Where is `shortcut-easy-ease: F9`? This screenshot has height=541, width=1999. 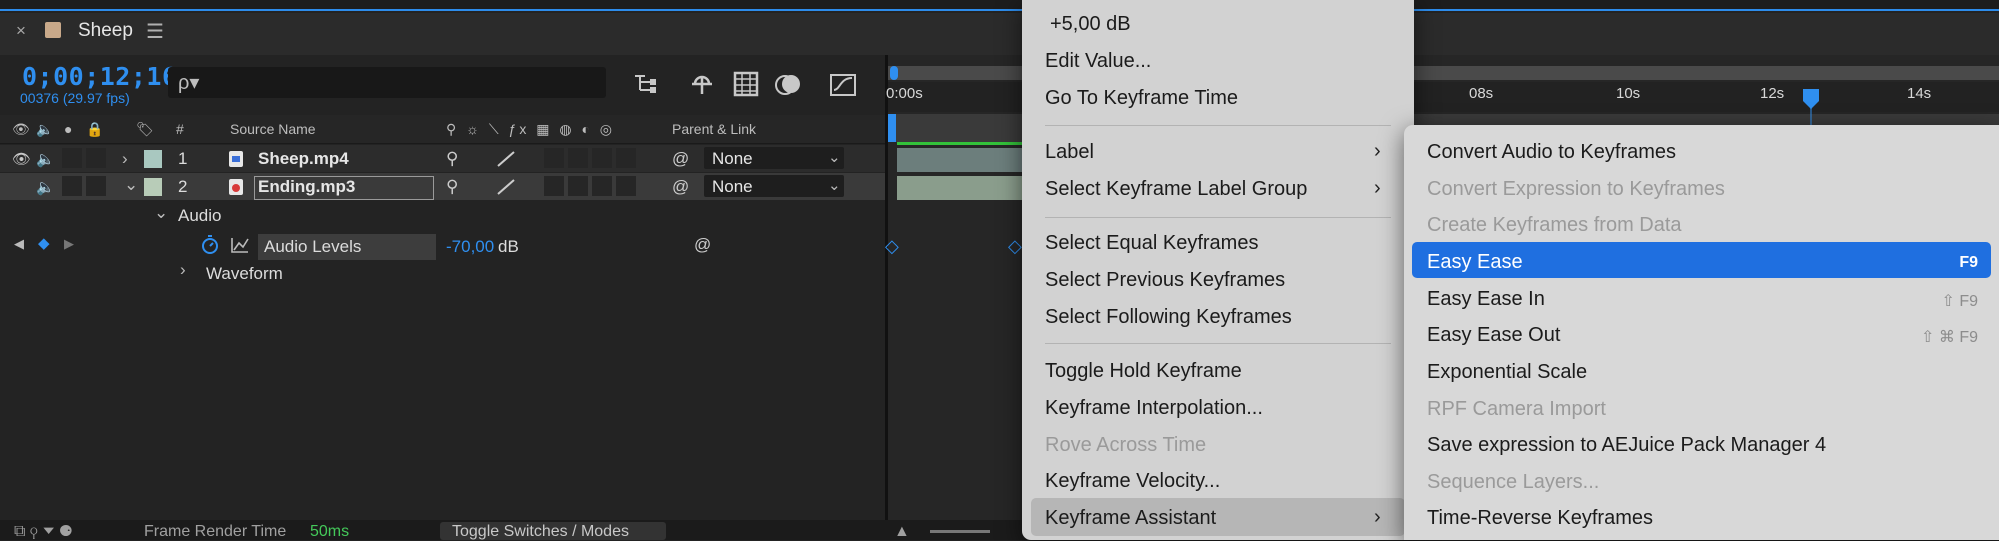 shortcut-easy-ease: F9 is located at coordinates (1968, 262).